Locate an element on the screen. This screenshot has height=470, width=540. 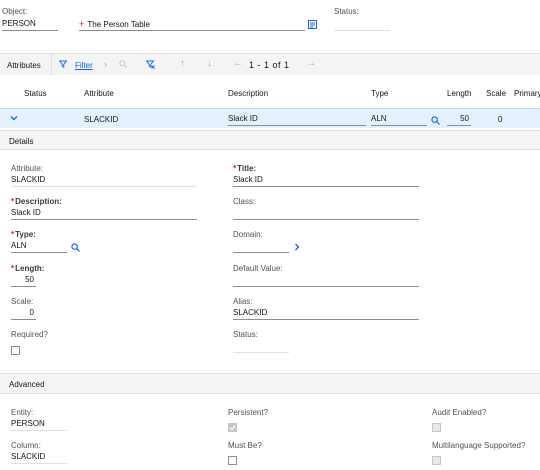
type-label: *Type: is located at coordinates (23, 234).